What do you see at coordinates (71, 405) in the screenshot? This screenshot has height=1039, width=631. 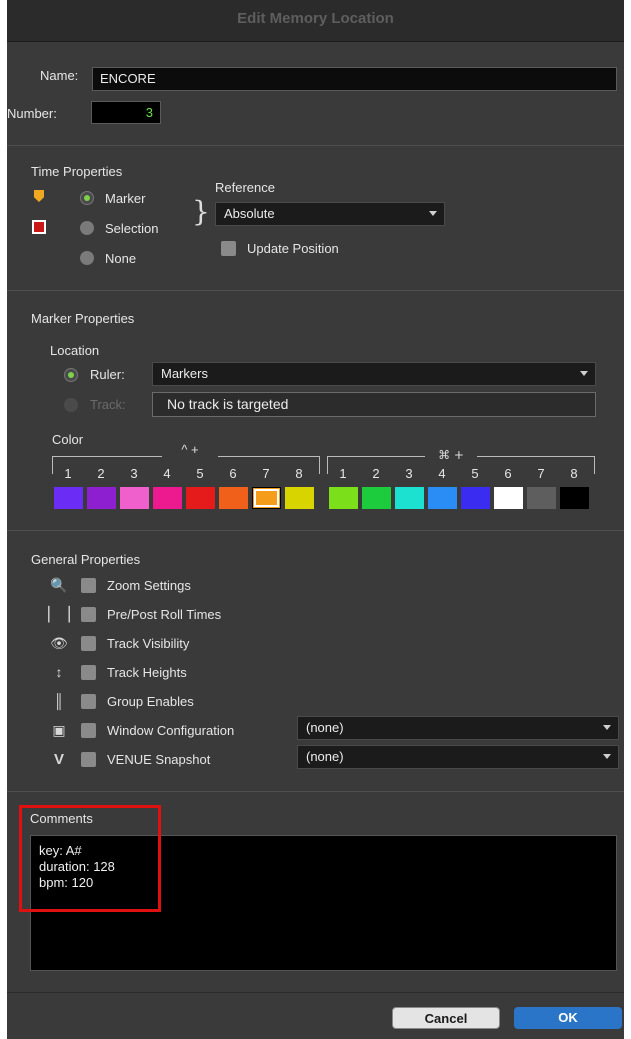 I see `radio-track` at bounding box center [71, 405].